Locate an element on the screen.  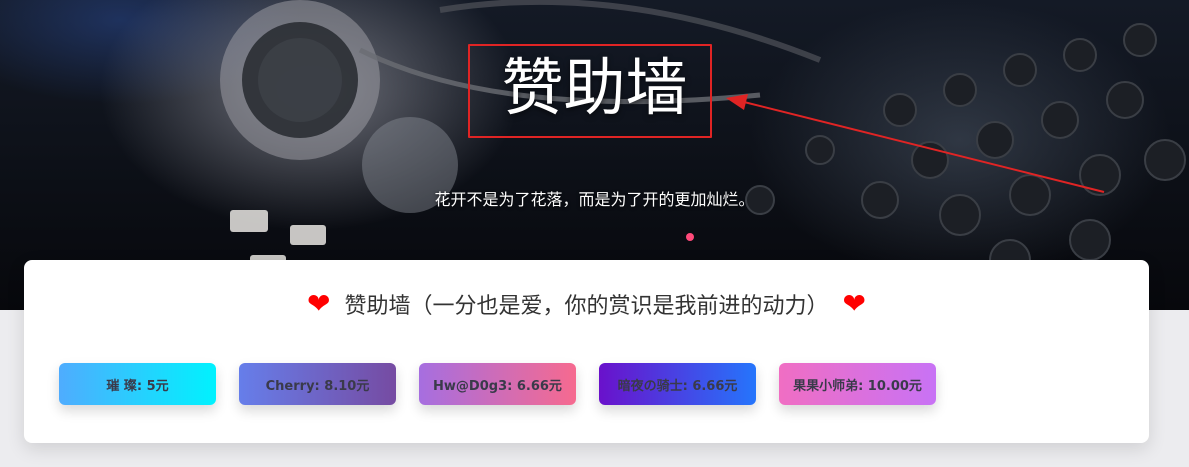
sponsor-chip: 暗夜の骑士: 6.66元 is located at coordinates (677, 384).